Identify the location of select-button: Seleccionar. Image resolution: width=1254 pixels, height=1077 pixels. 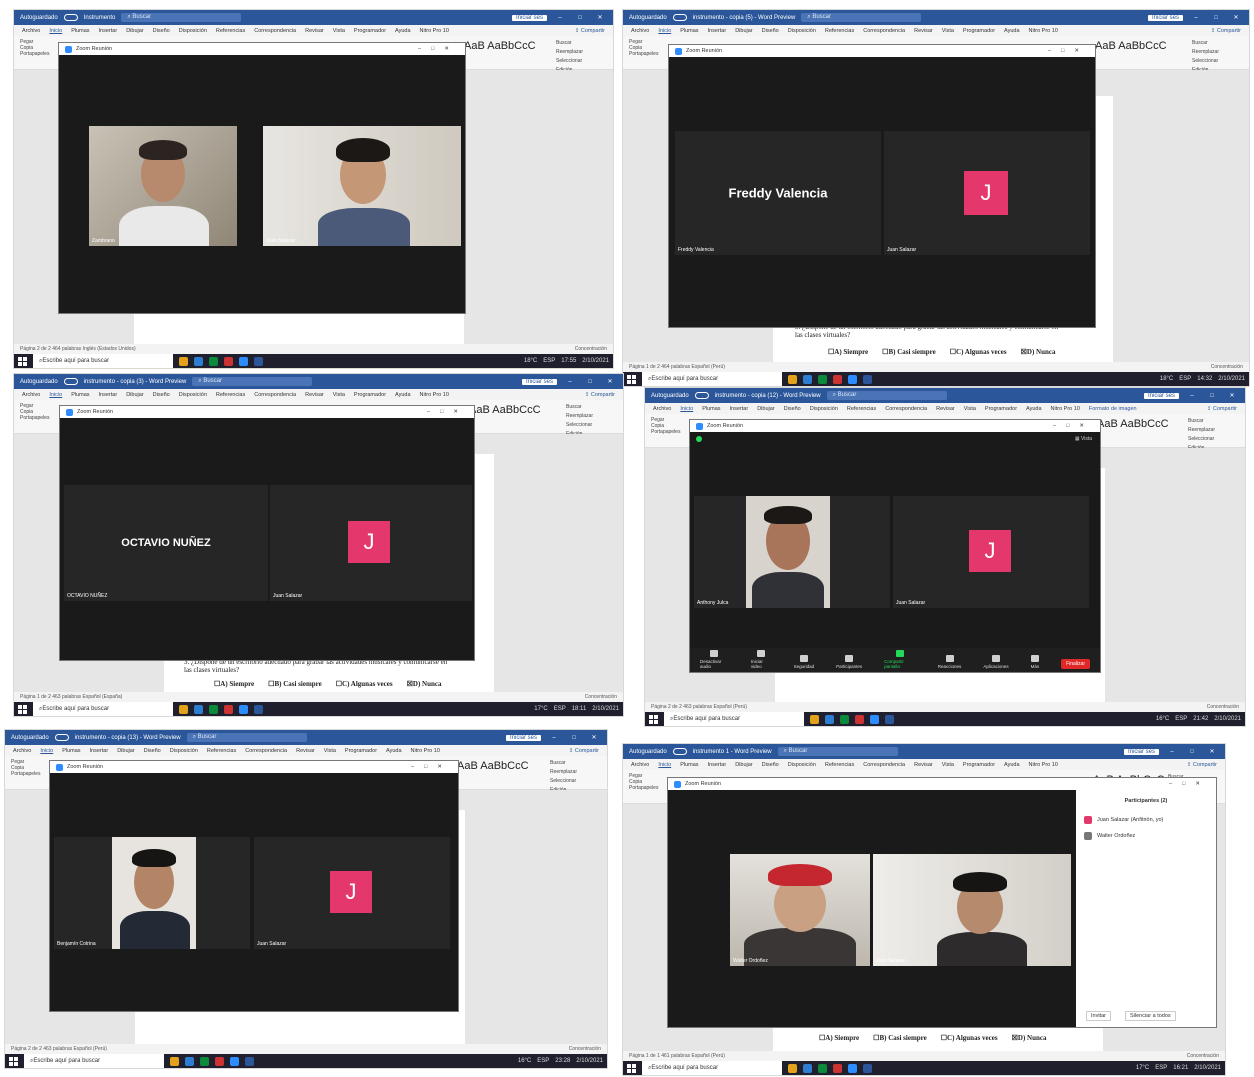
(563, 781).